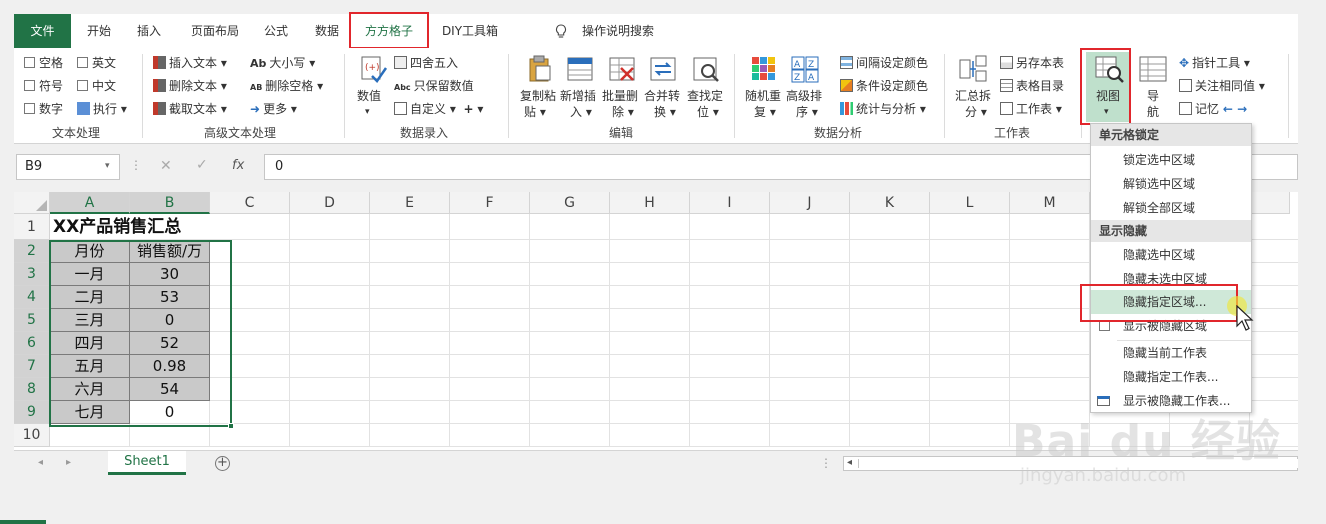 This screenshot has height=524, width=1326. What do you see at coordinates (1222, 86) in the screenshot?
I see `focus-same-value-button: 关注相同值 ▾` at bounding box center [1222, 86].